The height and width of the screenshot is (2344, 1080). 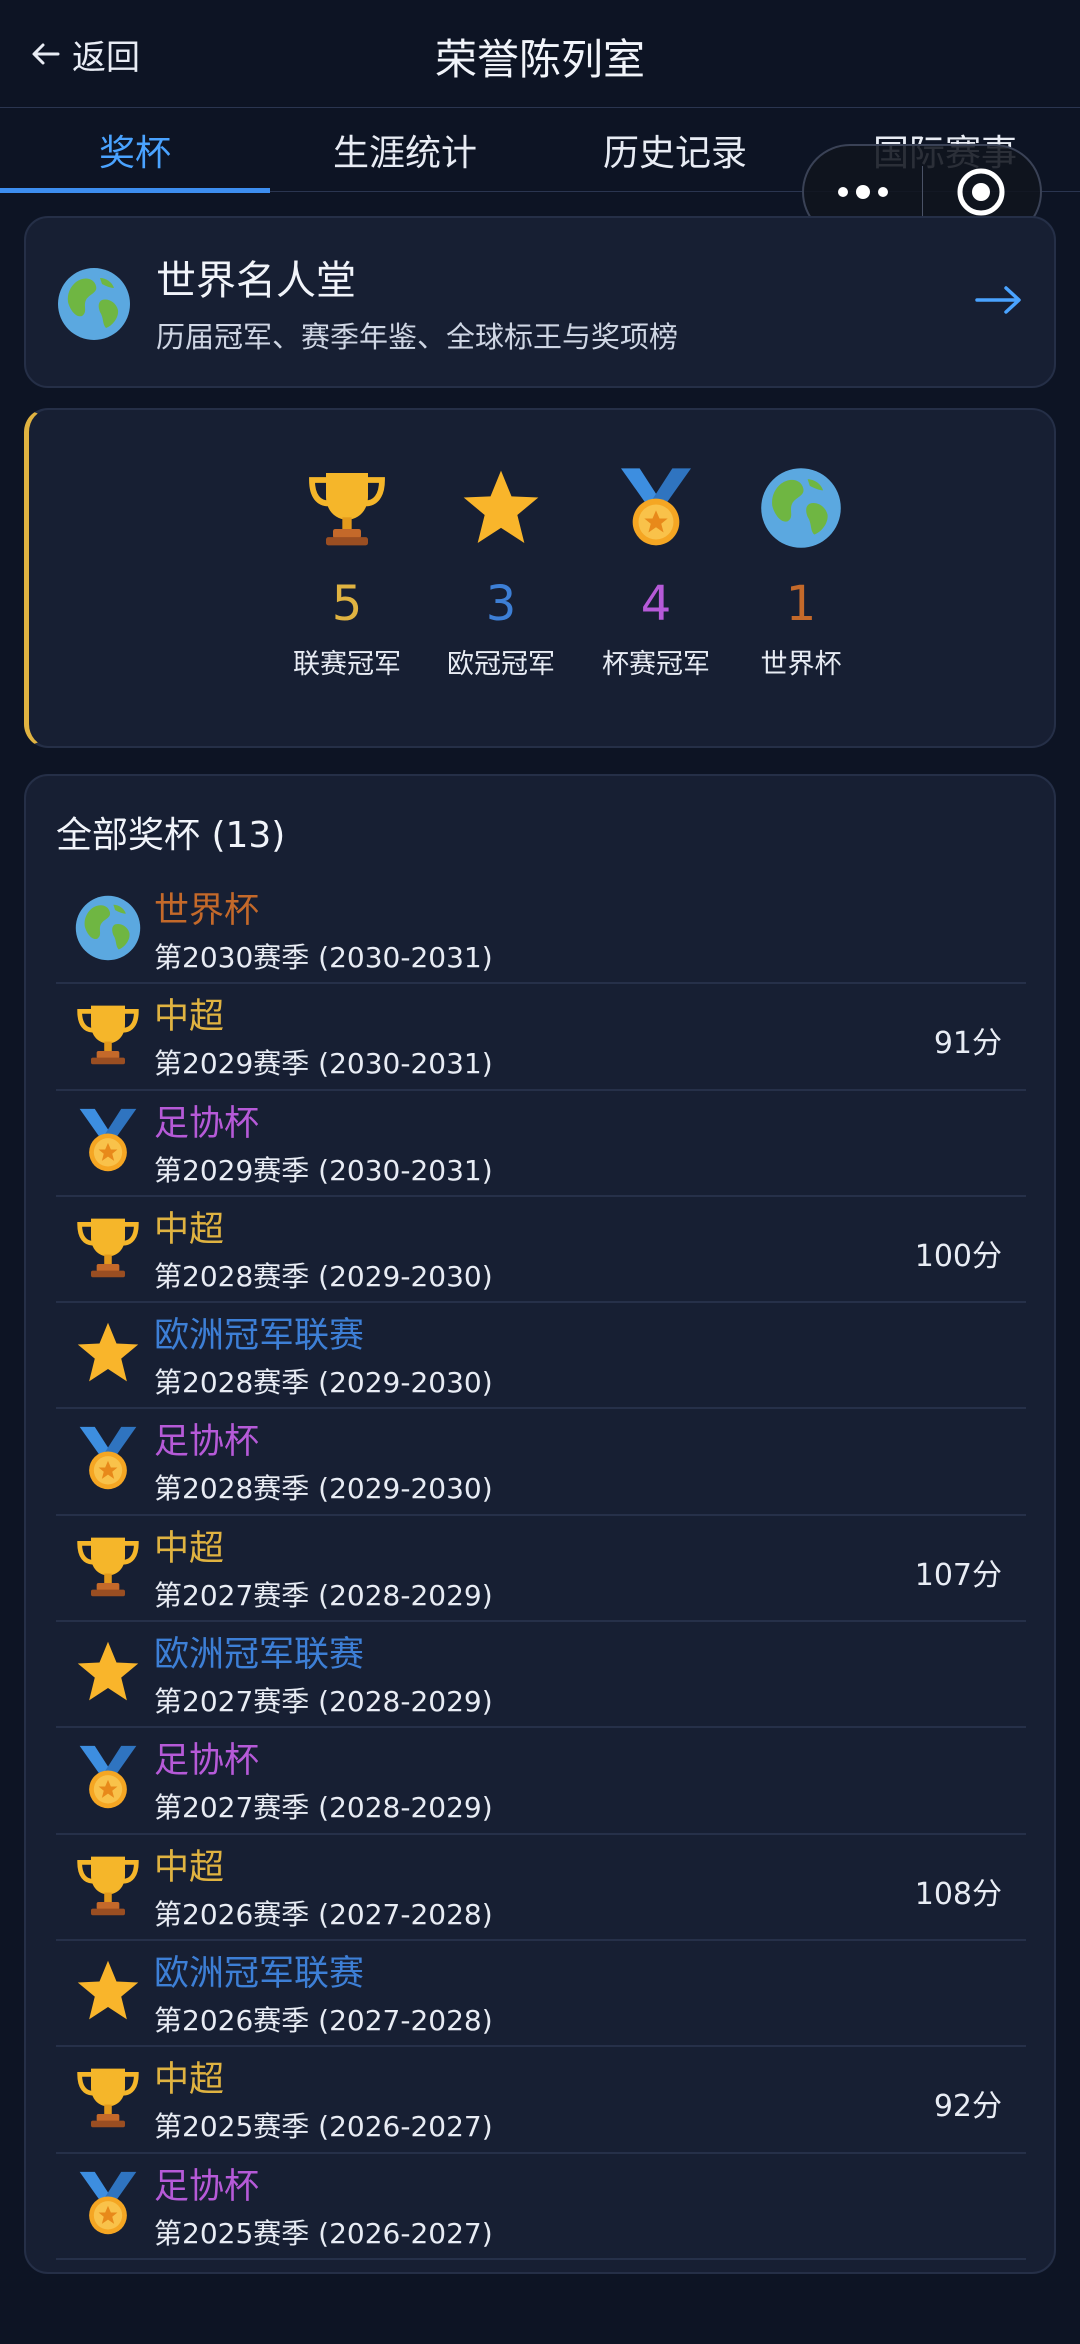 What do you see at coordinates (541, 1462) in the screenshot?
I see `trophy-row: 足协杯第2028赛季 (2029-2030)` at bounding box center [541, 1462].